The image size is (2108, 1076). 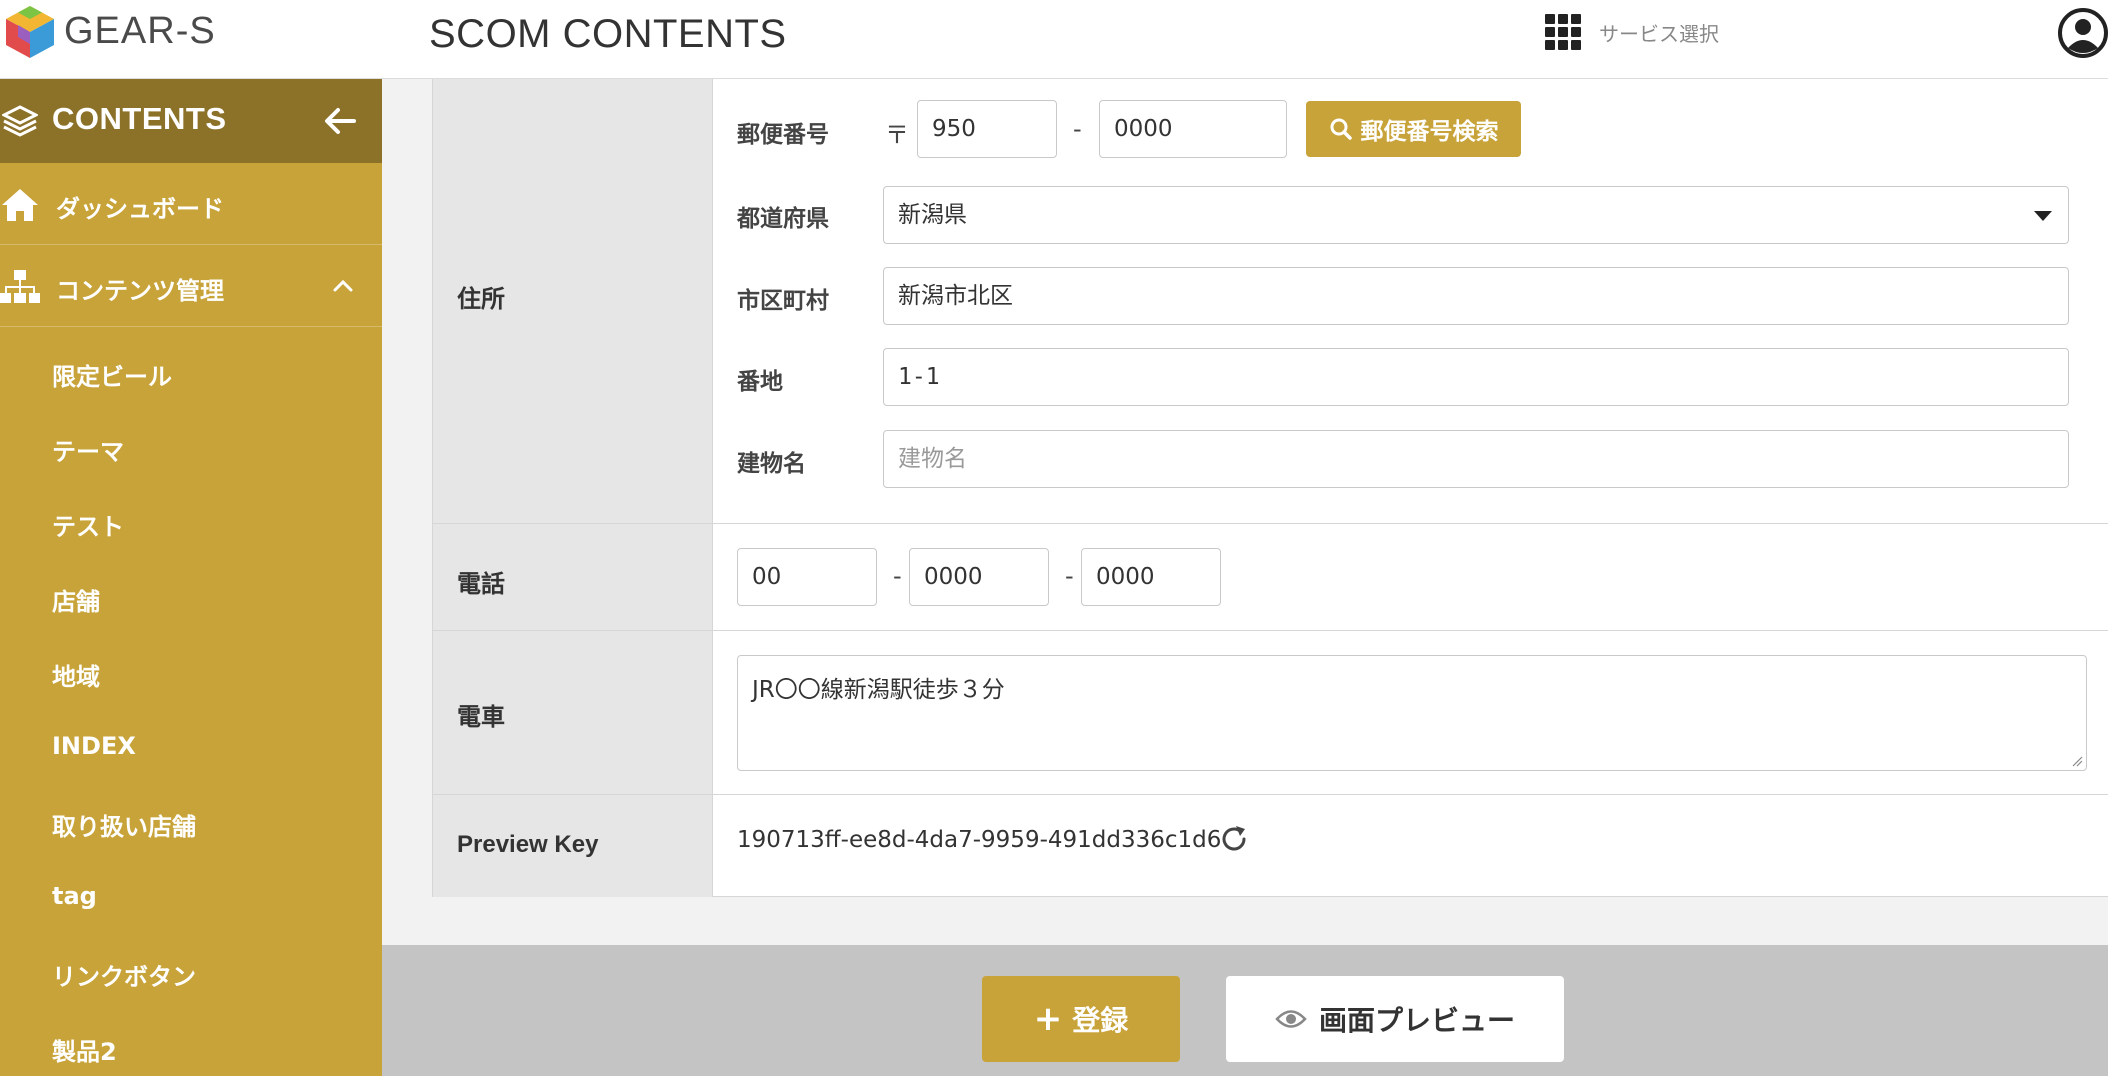 I want to click on sidebar-header: CONTENTS, so click(x=191, y=121).